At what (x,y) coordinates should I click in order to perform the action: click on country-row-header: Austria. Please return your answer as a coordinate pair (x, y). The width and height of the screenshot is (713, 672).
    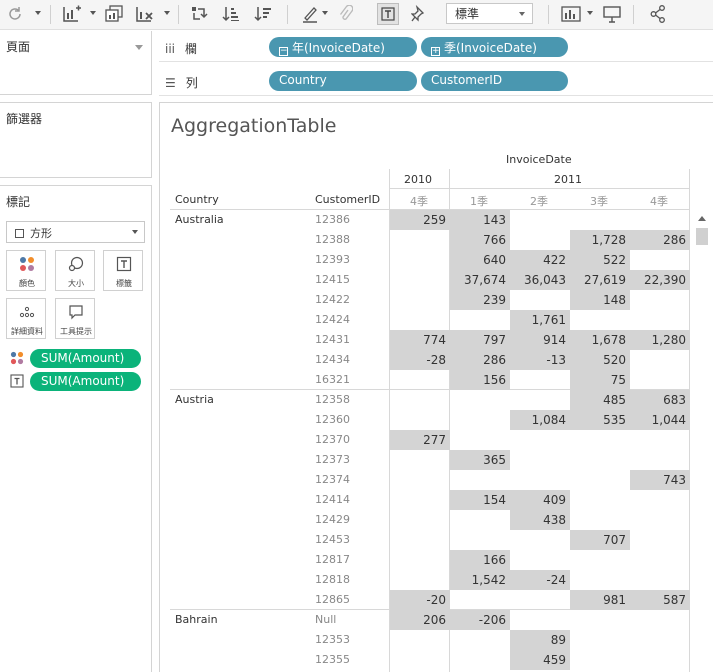
    Looking at the image, I should click on (194, 399).